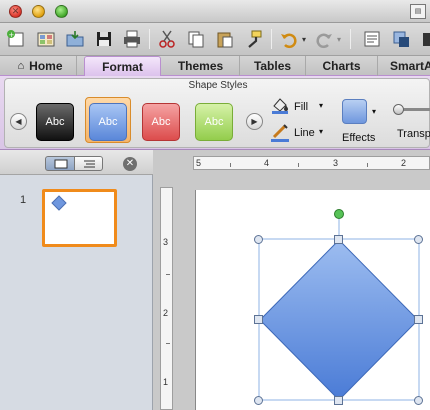 Image resolution: width=430 pixels, height=410 pixels. What do you see at coordinates (418, 319) in the screenshot?
I see `resize-handle-right` at bounding box center [418, 319].